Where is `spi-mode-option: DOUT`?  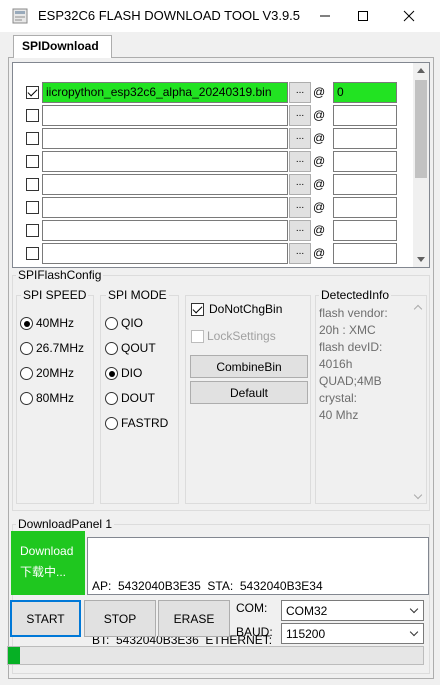 spi-mode-option: DOUT is located at coordinates (142, 399).